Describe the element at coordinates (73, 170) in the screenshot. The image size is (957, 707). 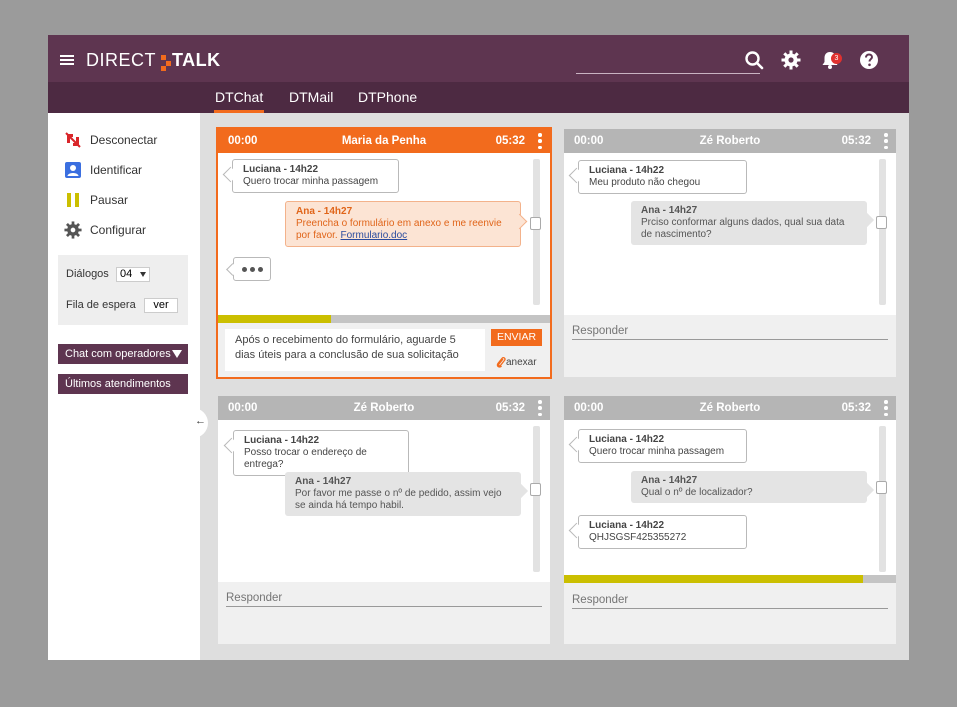
I see `identify-icon` at that location.